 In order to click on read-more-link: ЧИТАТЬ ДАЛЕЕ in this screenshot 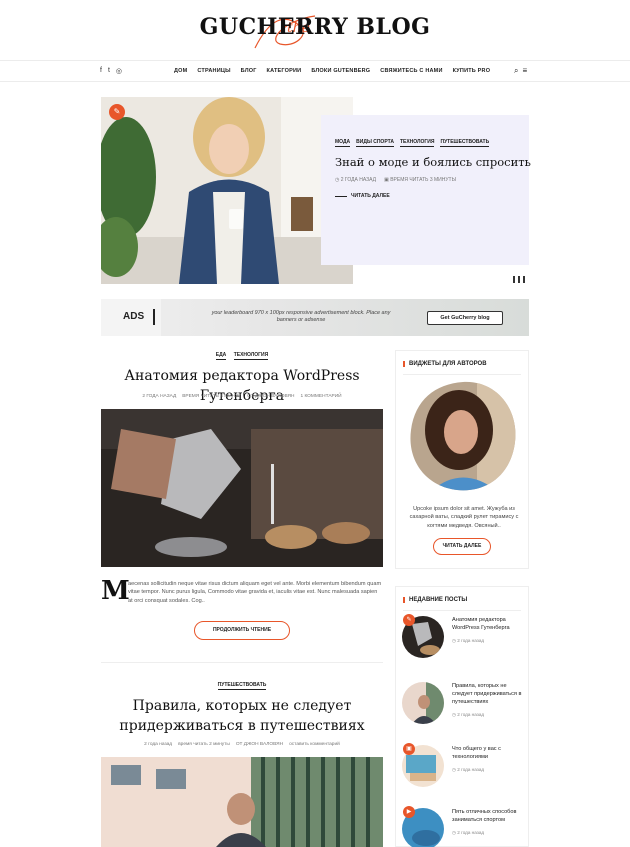, I will do `click(362, 196)`.